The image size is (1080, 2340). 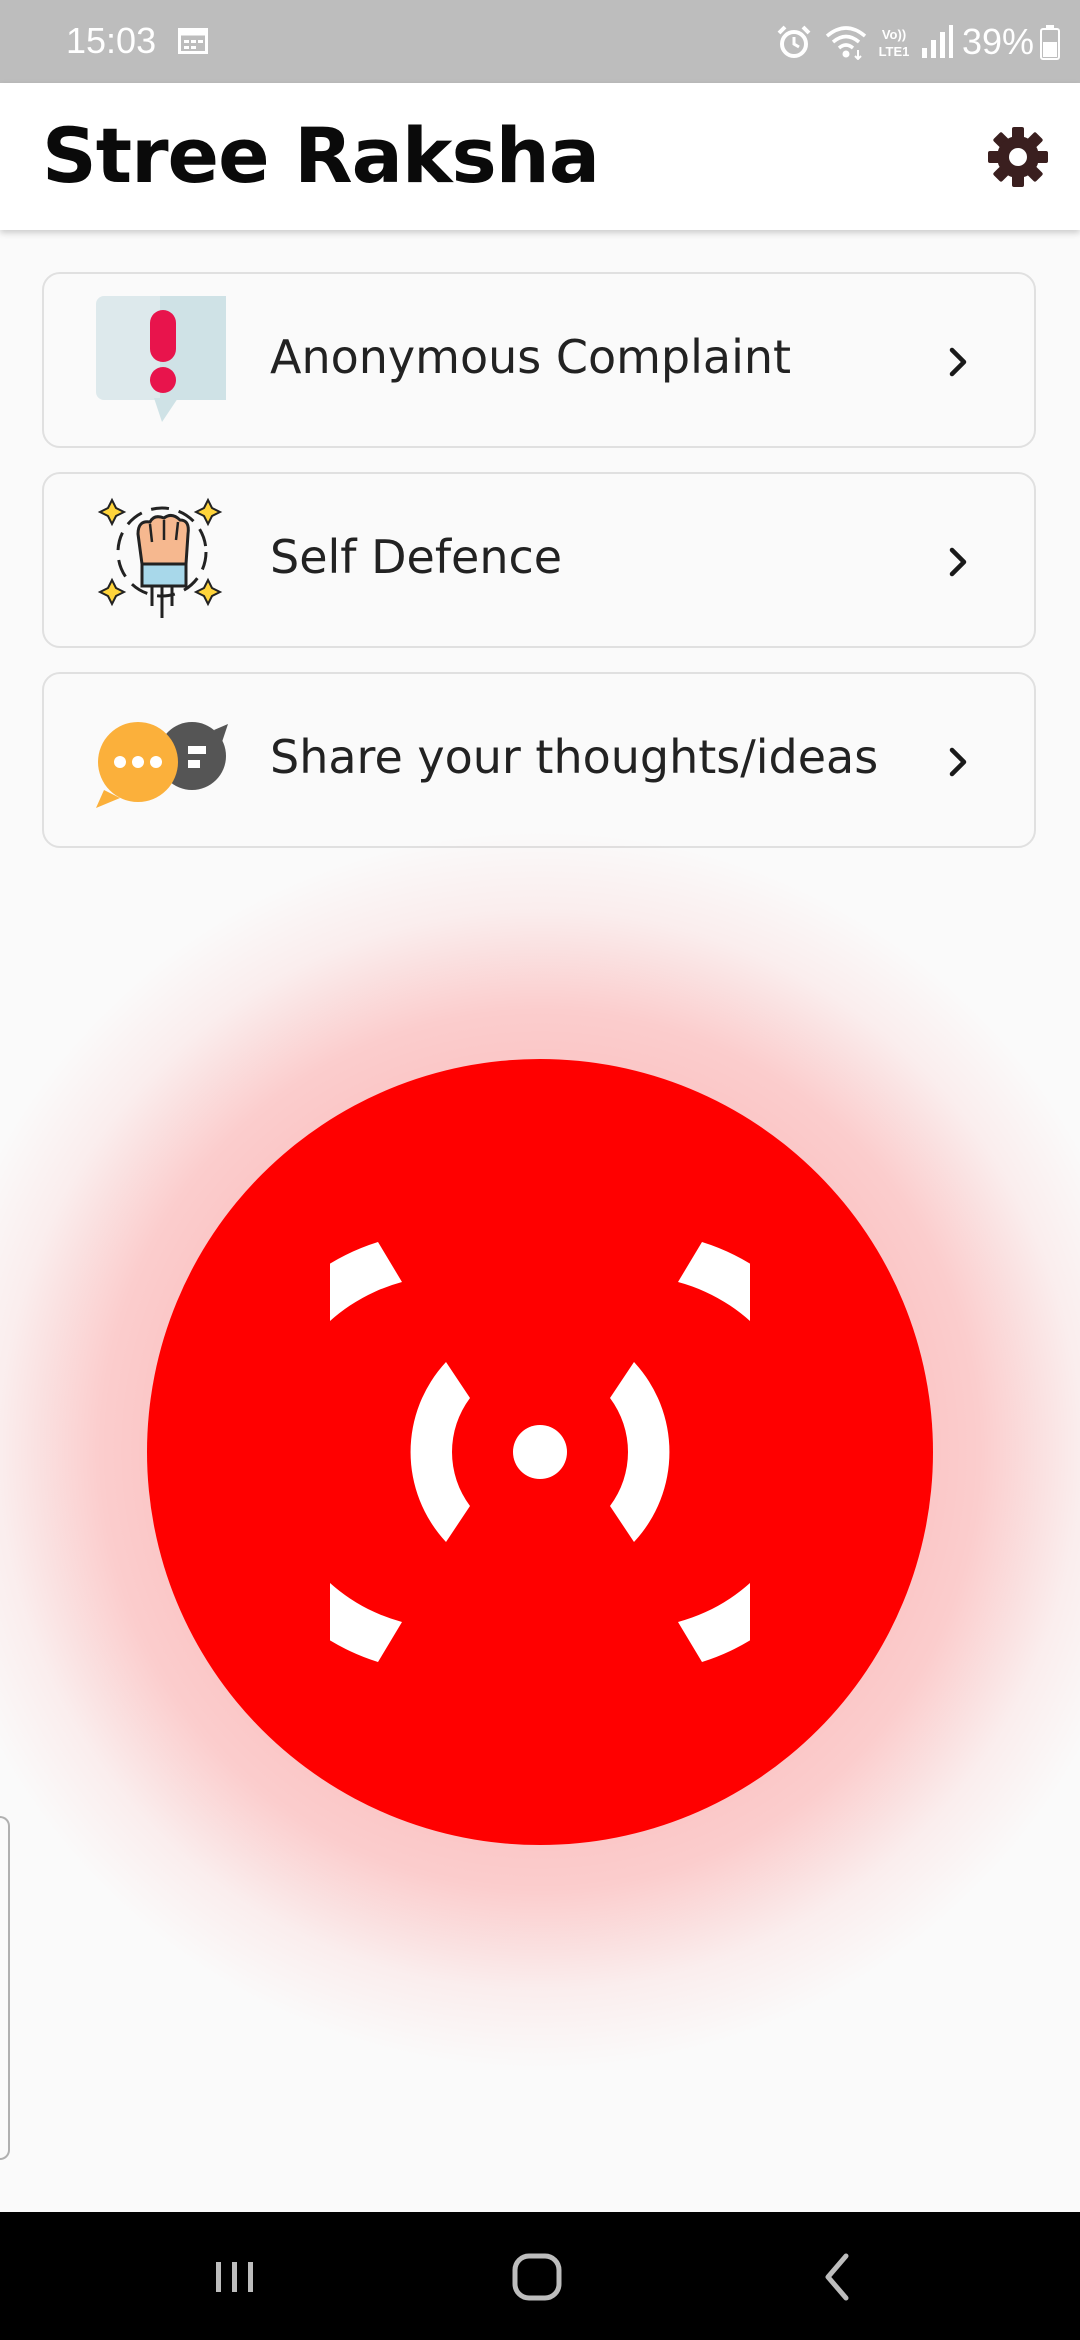 I want to click on navigation-bar, so click(x=540, y=2276).